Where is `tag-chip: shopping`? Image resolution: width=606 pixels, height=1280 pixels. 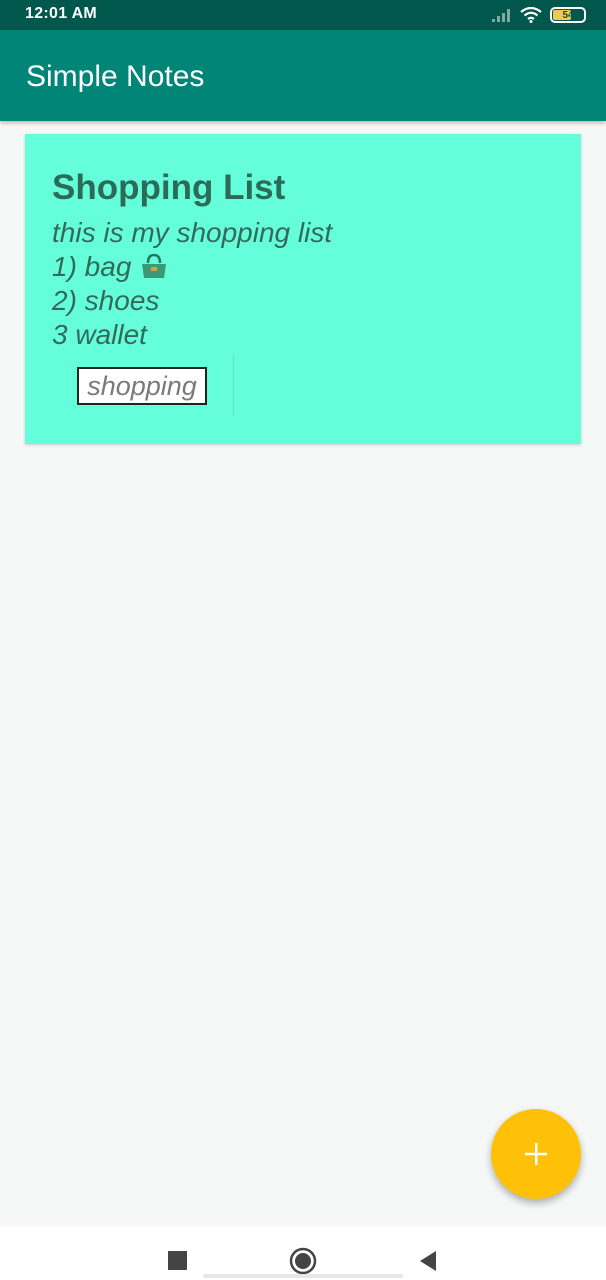 tag-chip: shopping is located at coordinates (142, 386).